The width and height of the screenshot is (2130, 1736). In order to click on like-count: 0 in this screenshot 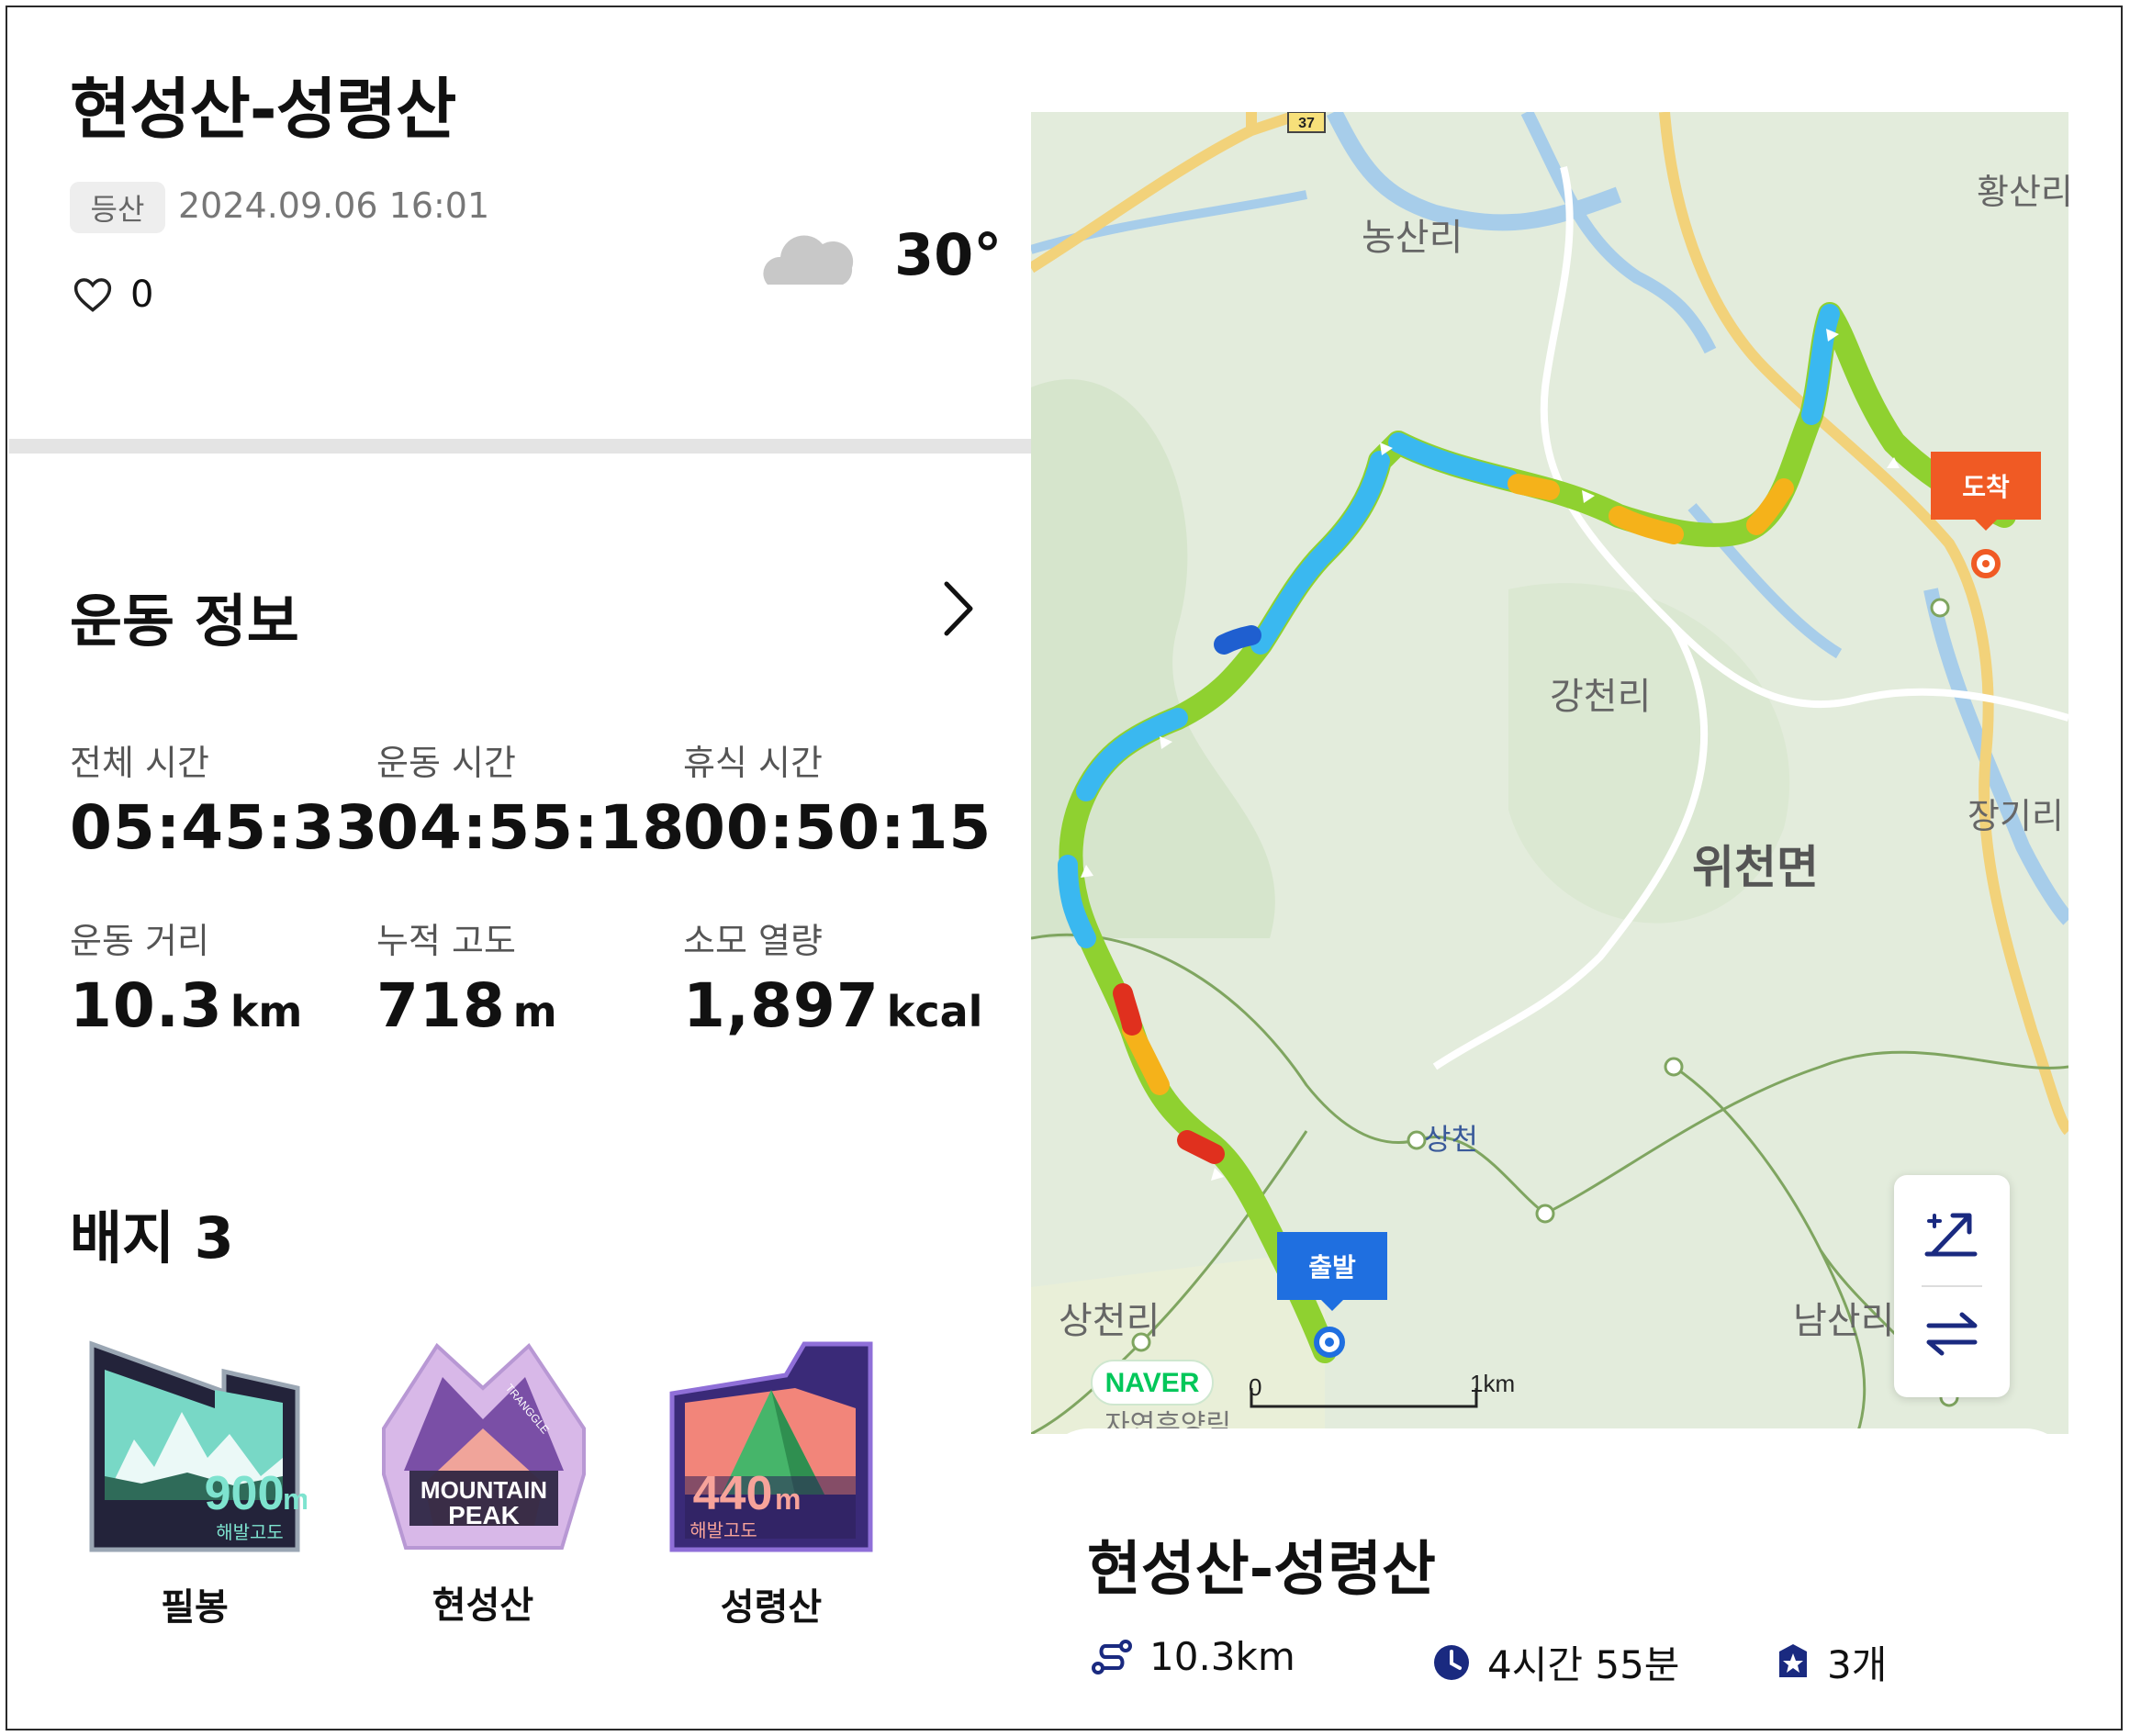, I will do `click(142, 295)`.